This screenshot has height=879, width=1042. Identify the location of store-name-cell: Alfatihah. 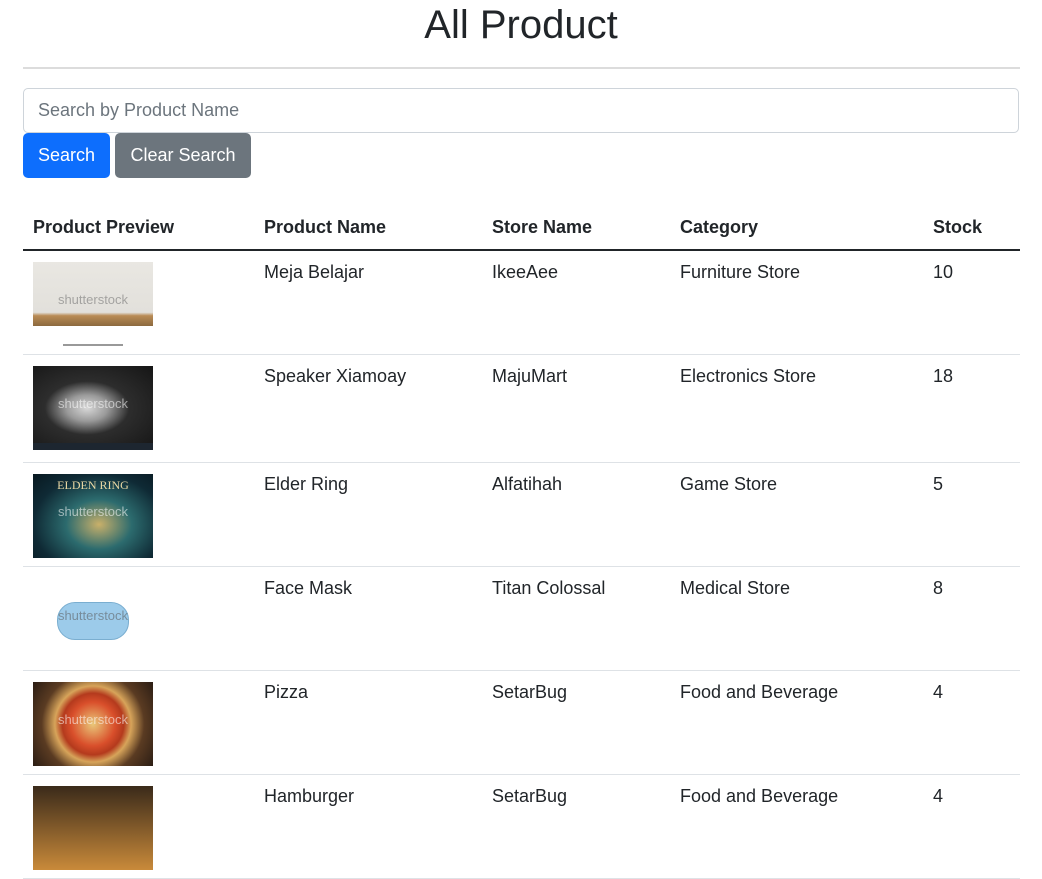
(576, 514).